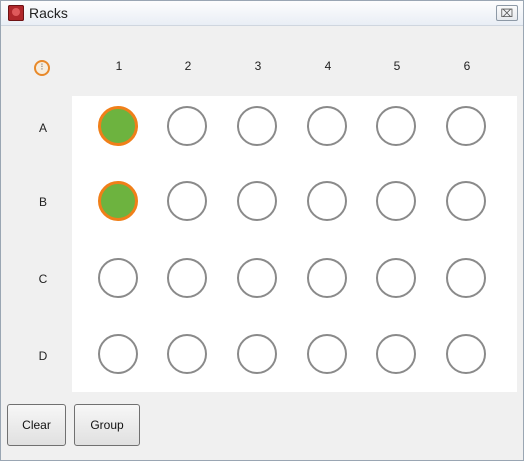  Describe the element at coordinates (397, 66) in the screenshot. I see `column-header-5: 5` at that location.